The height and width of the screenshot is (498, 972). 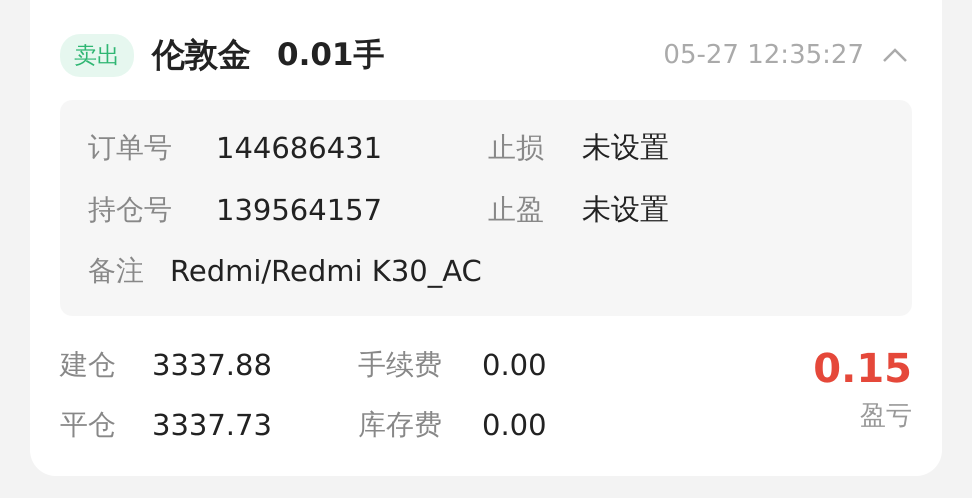 I want to click on collapse-icon, so click(x=895, y=55).